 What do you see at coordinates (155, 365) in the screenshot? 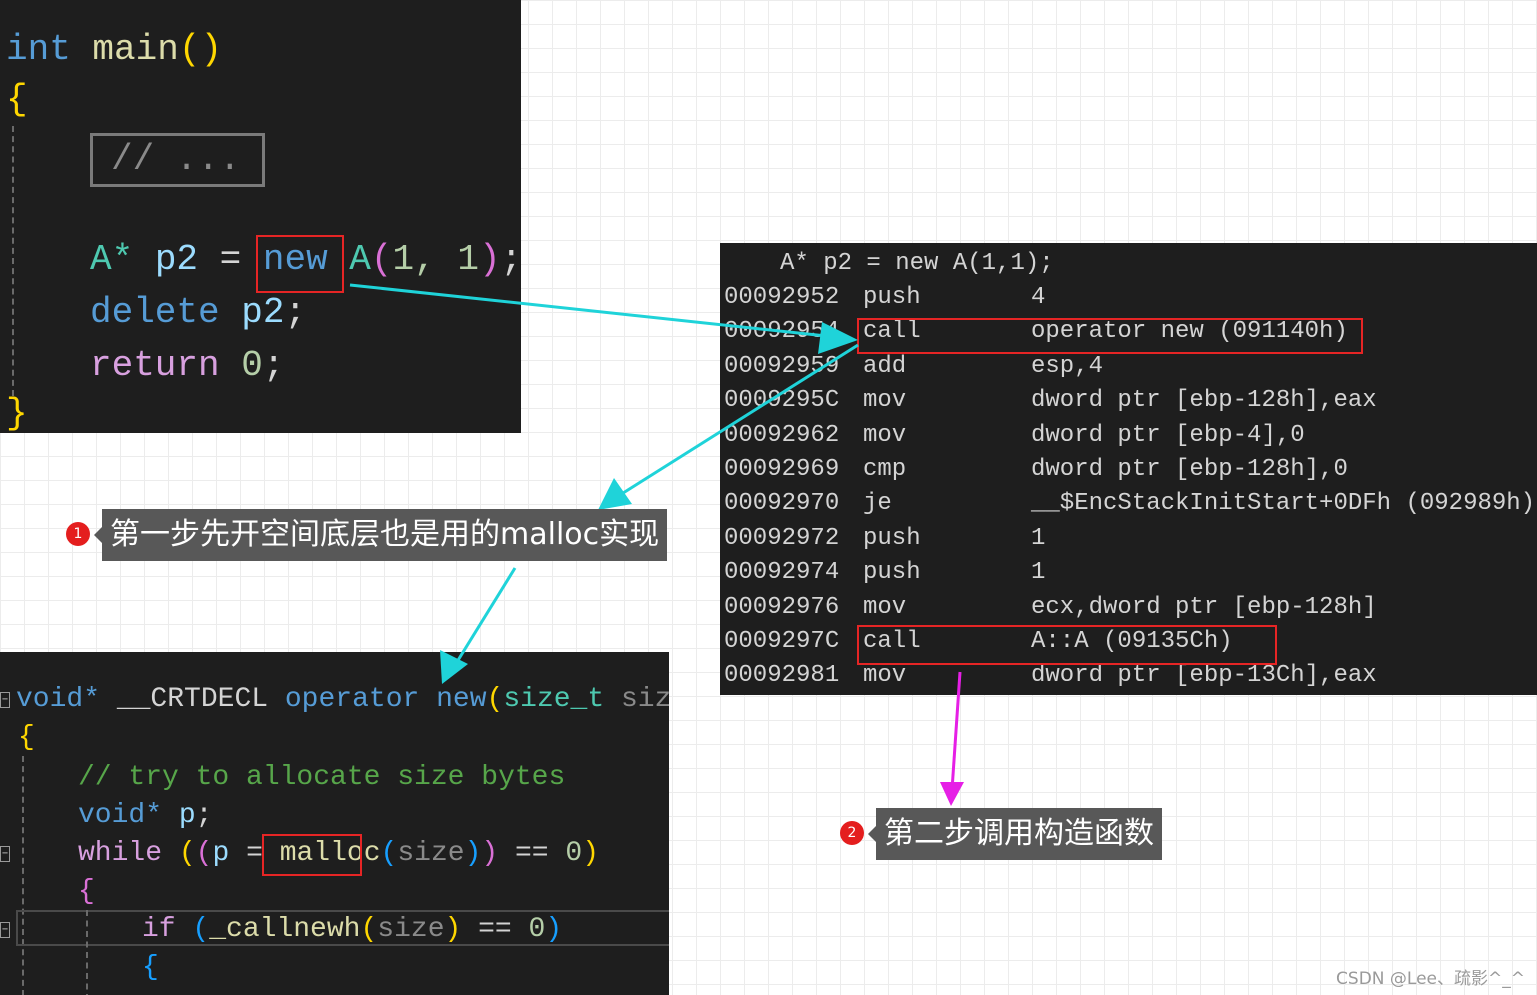
I see `keyword-return: return` at bounding box center [155, 365].